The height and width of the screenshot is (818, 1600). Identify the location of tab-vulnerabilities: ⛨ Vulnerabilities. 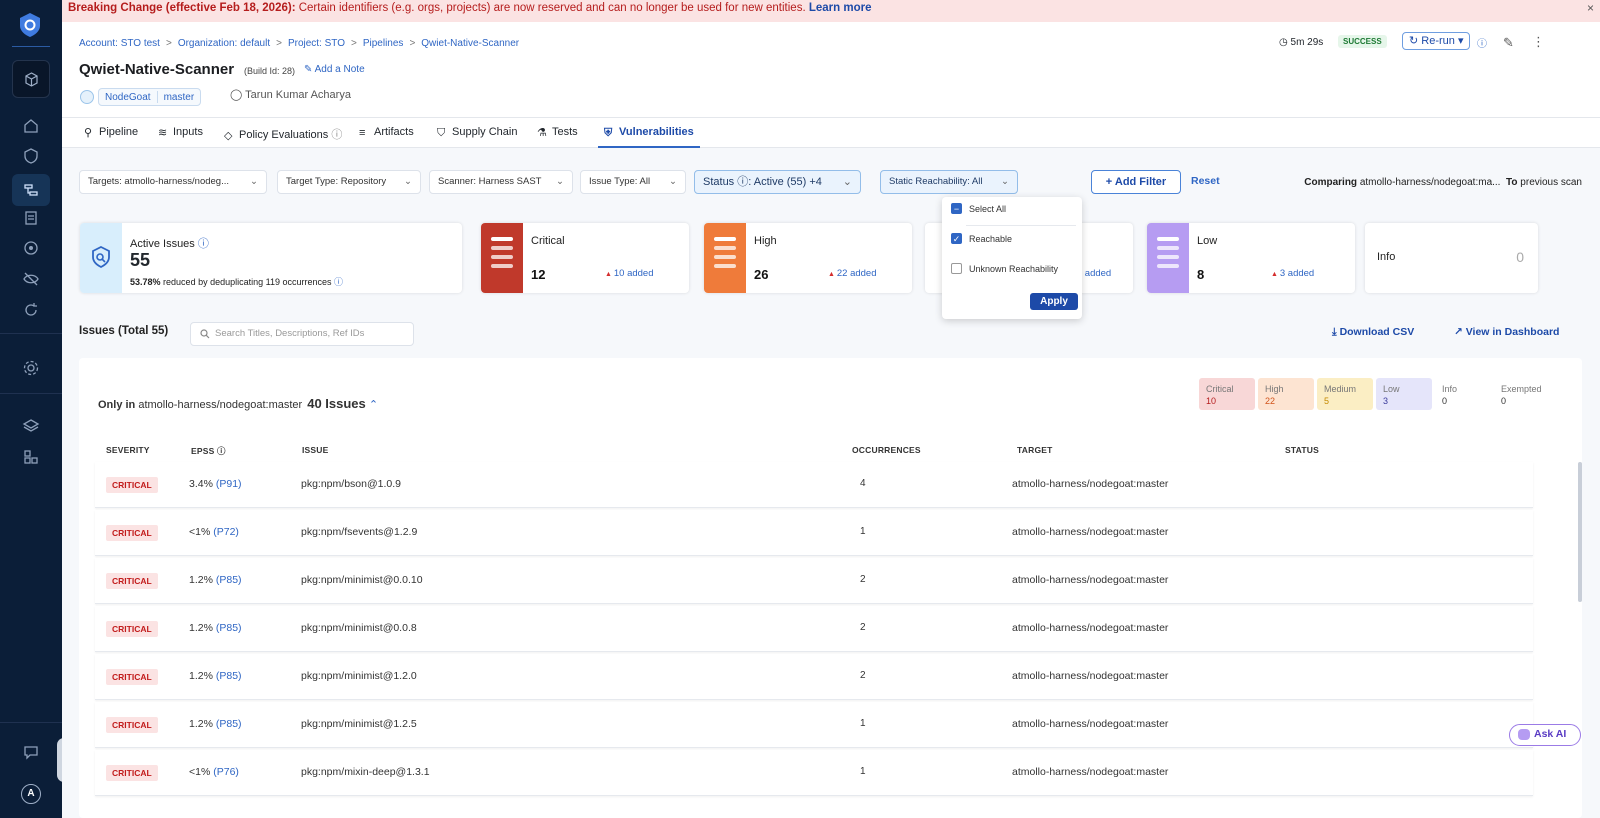
(649, 137).